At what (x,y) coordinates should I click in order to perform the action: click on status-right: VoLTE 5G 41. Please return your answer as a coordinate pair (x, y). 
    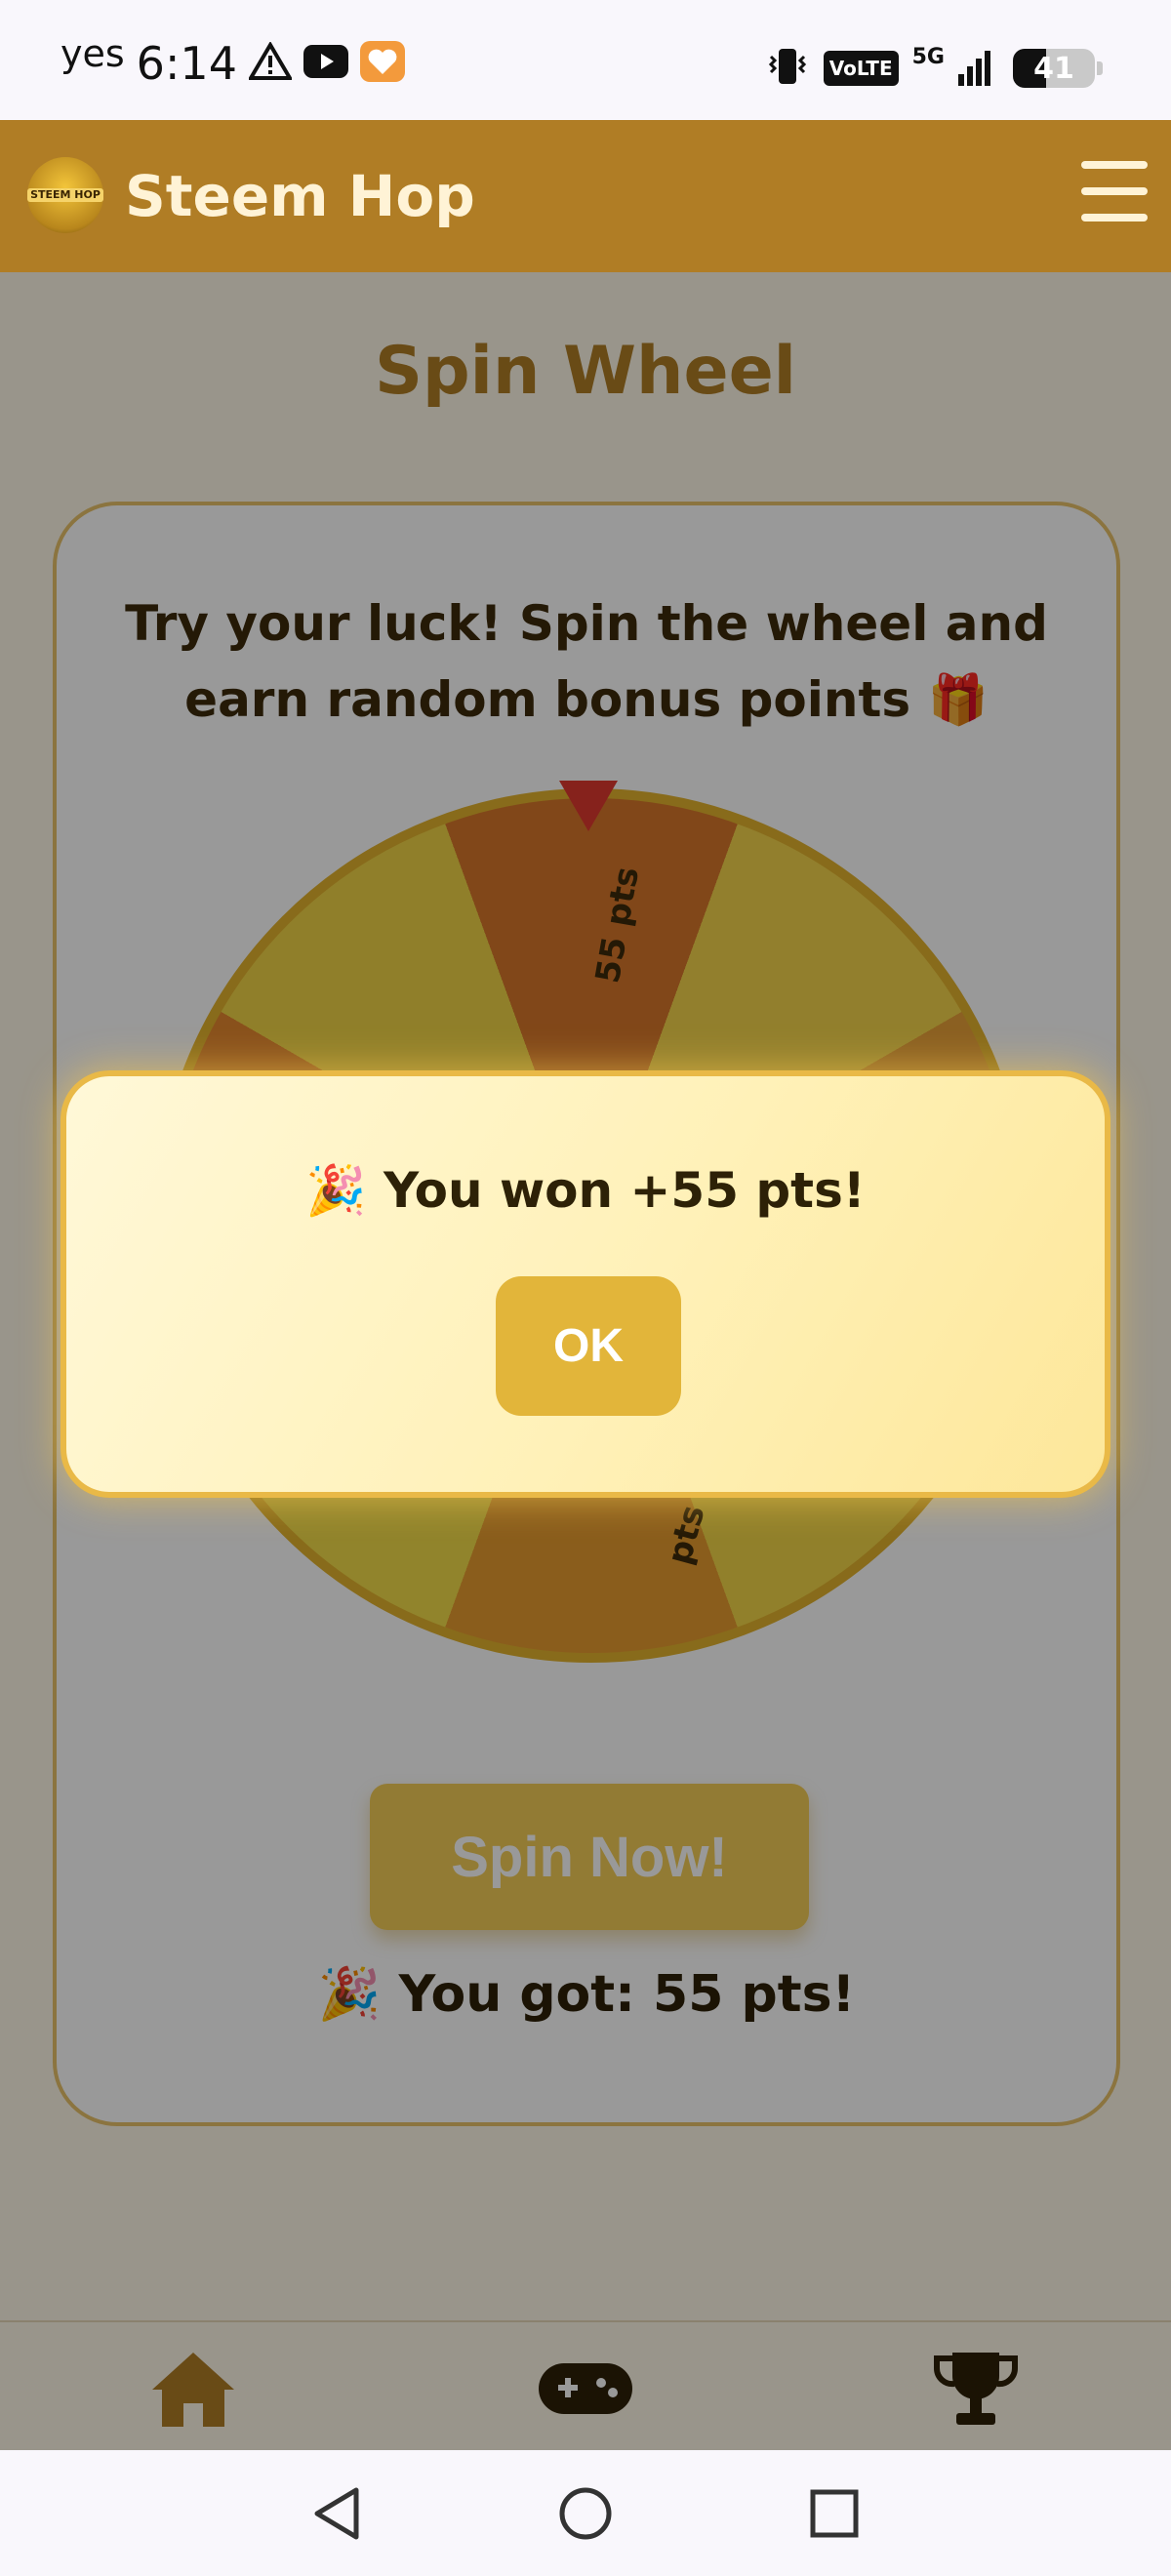
    Looking at the image, I should click on (934, 67).